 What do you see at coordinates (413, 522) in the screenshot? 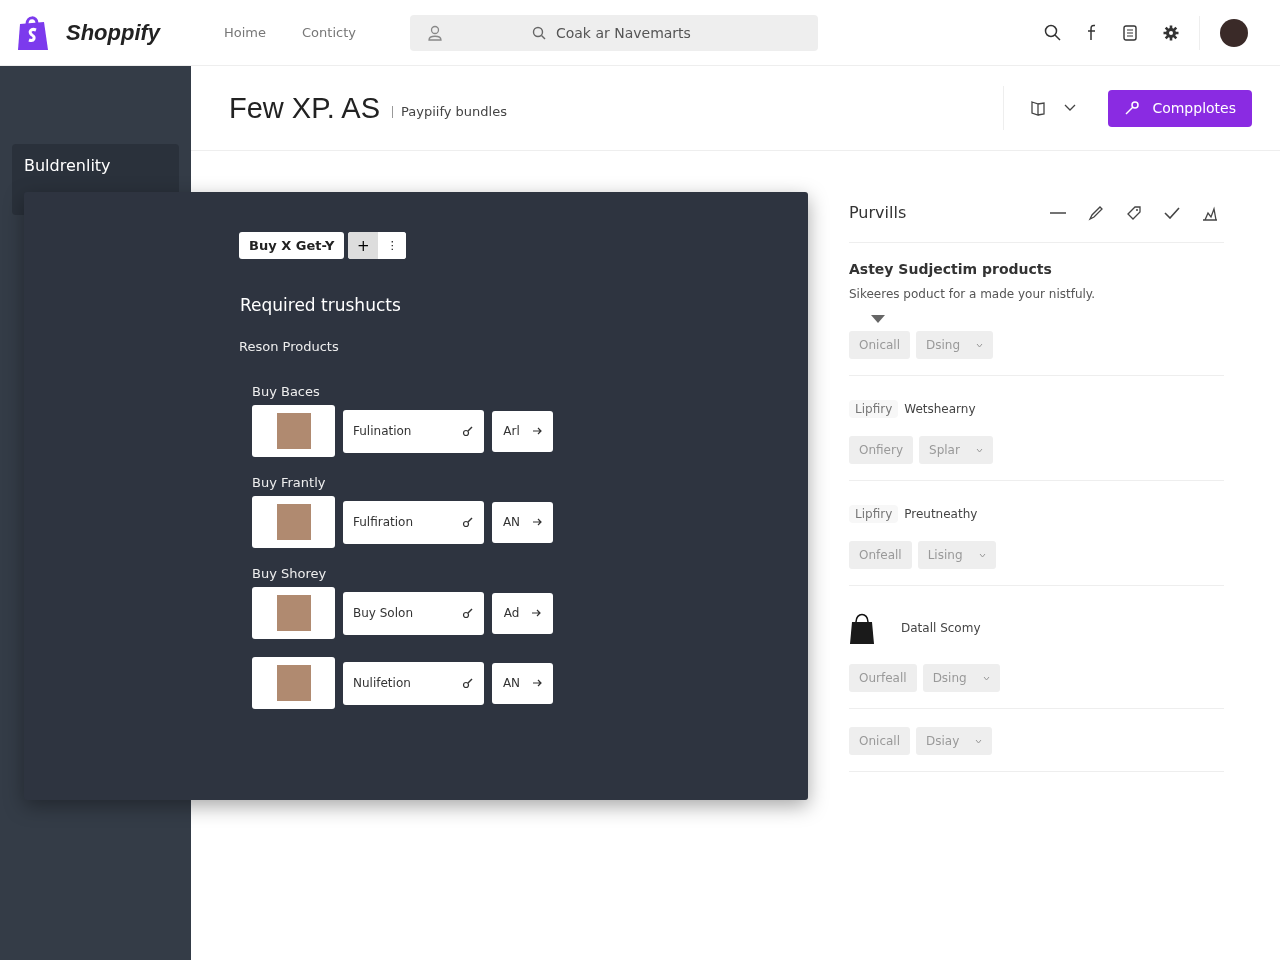
I see `product-field: Fulfiration` at bounding box center [413, 522].